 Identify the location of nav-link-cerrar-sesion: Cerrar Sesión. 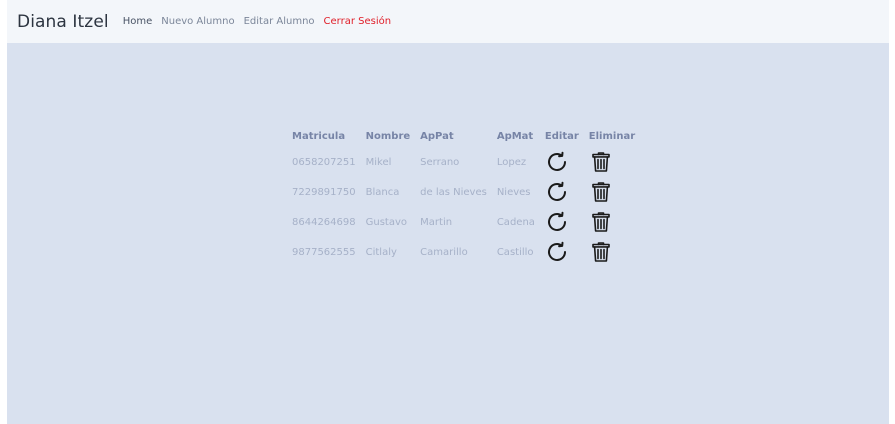
(358, 21).